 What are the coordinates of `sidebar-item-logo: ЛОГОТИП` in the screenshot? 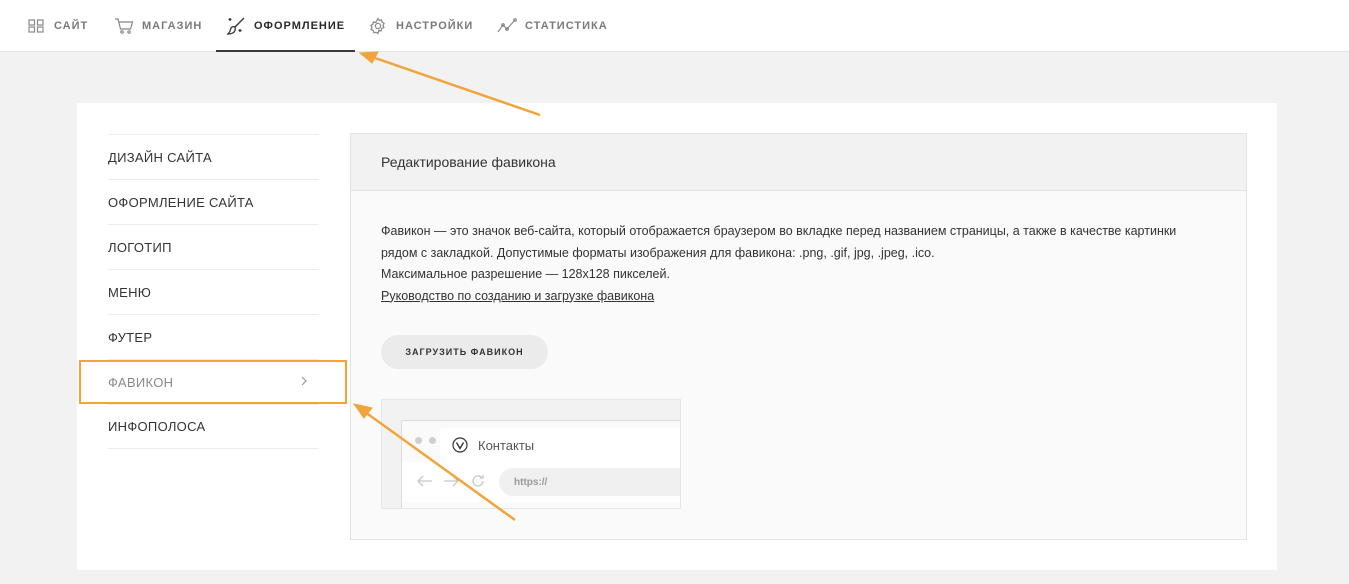 It's located at (213, 246).